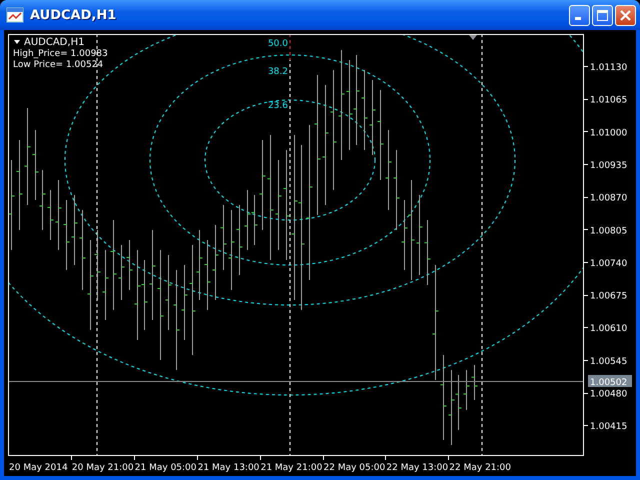  Describe the element at coordinates (60, 54) in the screenshot. I see `info-text: High_Price= 1.00983` at that location.